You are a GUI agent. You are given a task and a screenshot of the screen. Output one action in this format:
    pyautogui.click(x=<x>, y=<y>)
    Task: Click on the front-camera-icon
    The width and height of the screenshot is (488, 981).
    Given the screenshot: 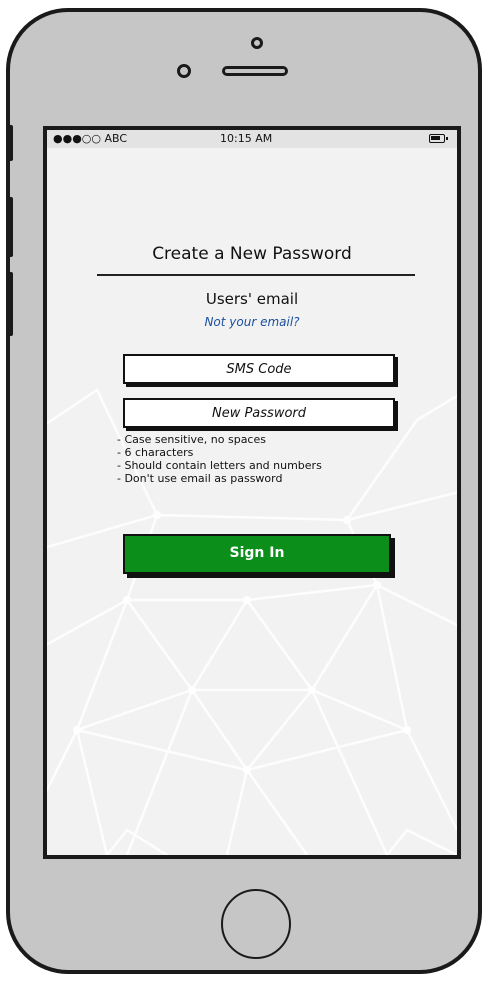 What is the action you would take?
    pyautogui.click(x=184, y=71)
    